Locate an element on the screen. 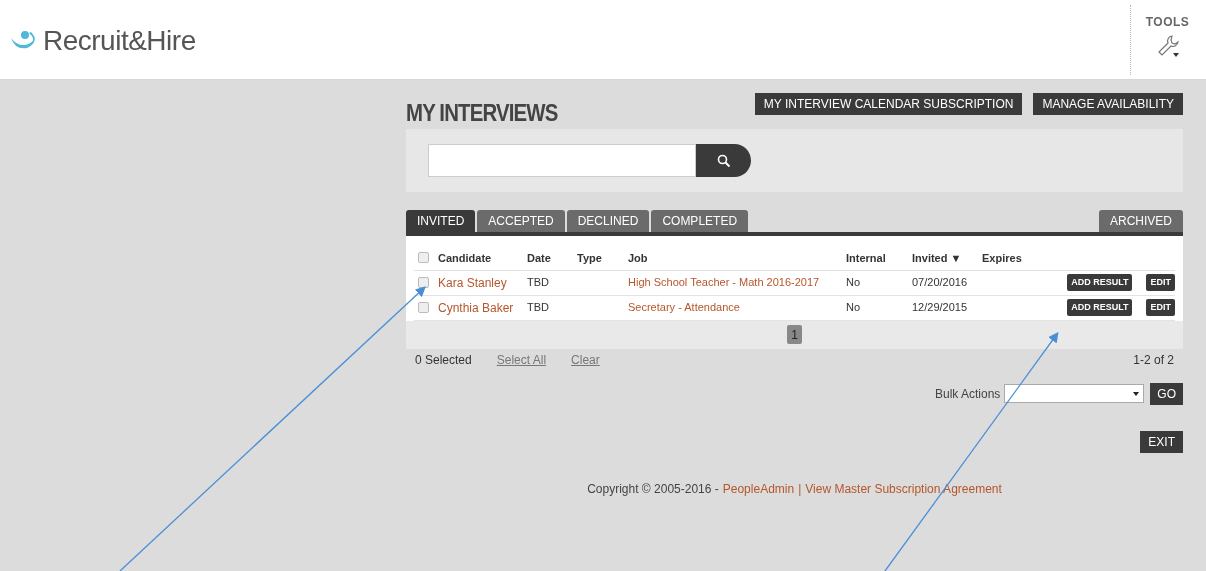  logo-text: Recruit&Hire is located at coordinates (119, 40).